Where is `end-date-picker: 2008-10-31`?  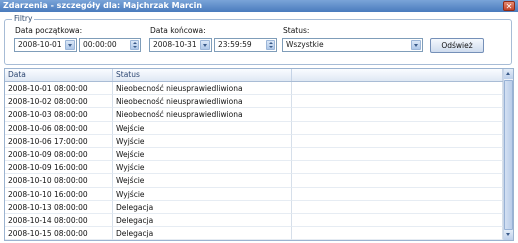
end-date-picker: 2008-10-31 is located at coordinates (180, 45).